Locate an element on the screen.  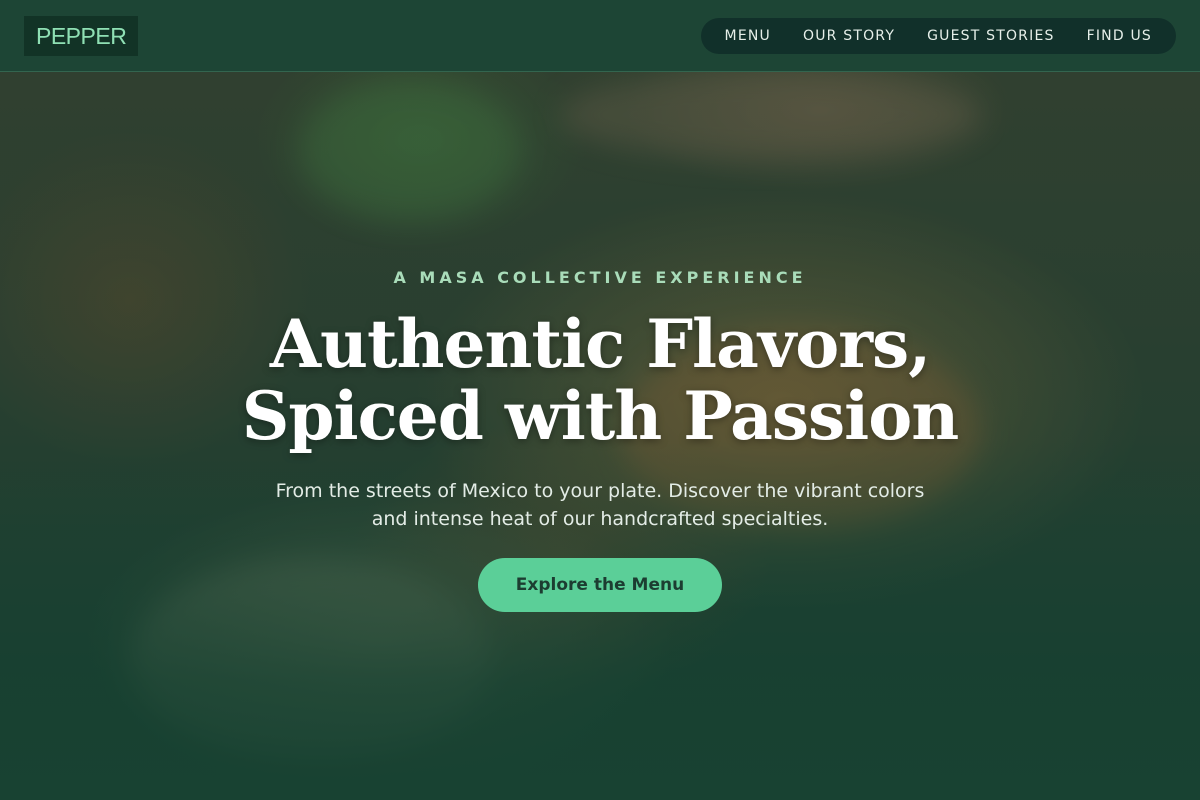
hero-headline-line-2: Spiced with Passion is located at coordinates (600, 416).